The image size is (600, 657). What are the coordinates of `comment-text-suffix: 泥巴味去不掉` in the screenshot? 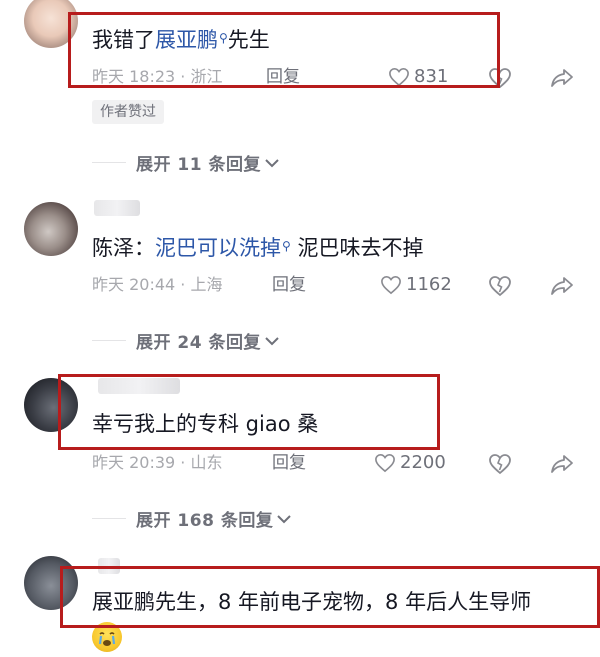 It's located at (360, 248).